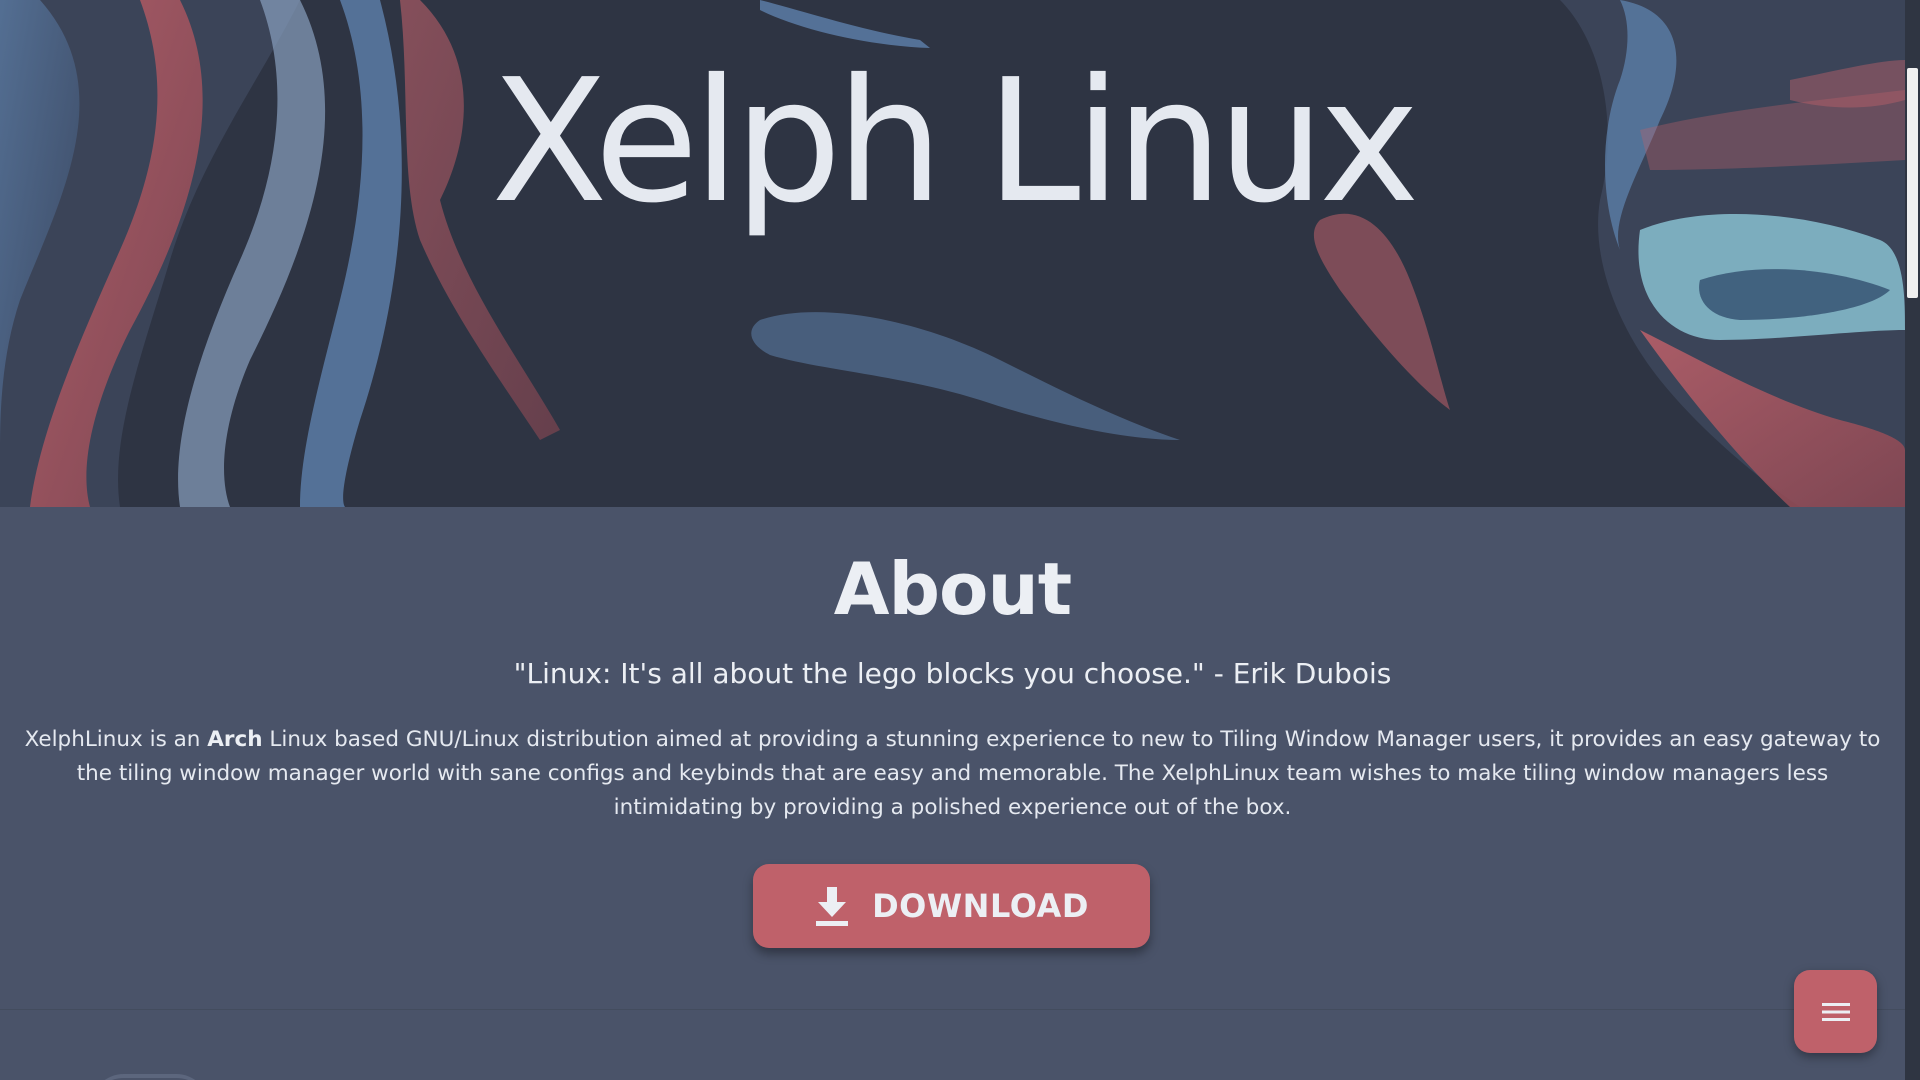 This screenshot has width=1920, height=1080. I want to click on site-title: Xelph Linux, so click(955, 142).